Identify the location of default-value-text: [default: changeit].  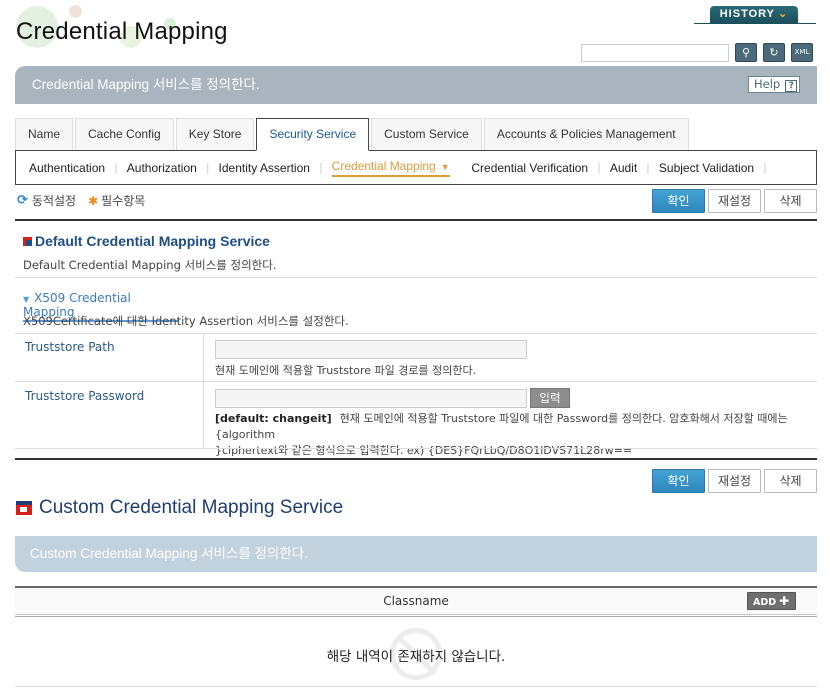
(273, 418).